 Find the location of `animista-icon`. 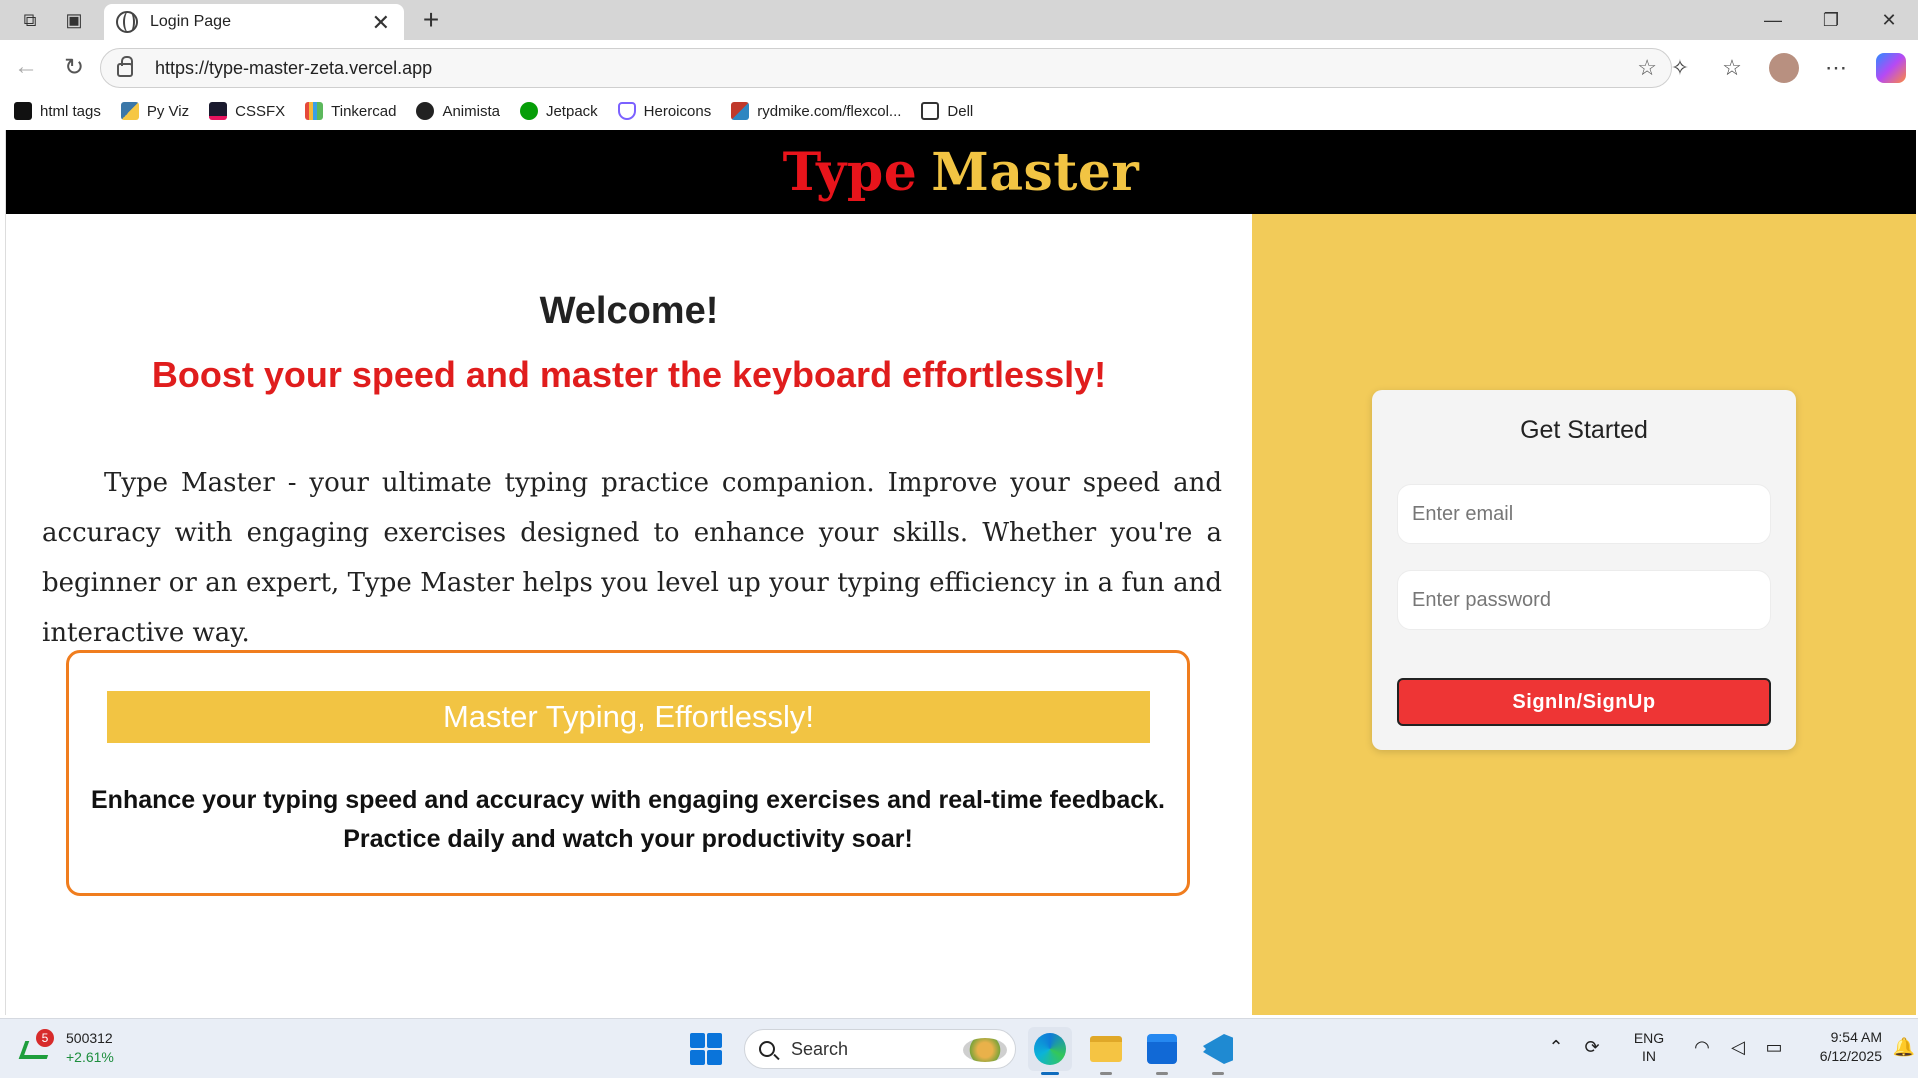

animista-icon is located at coordinates (425, 111).